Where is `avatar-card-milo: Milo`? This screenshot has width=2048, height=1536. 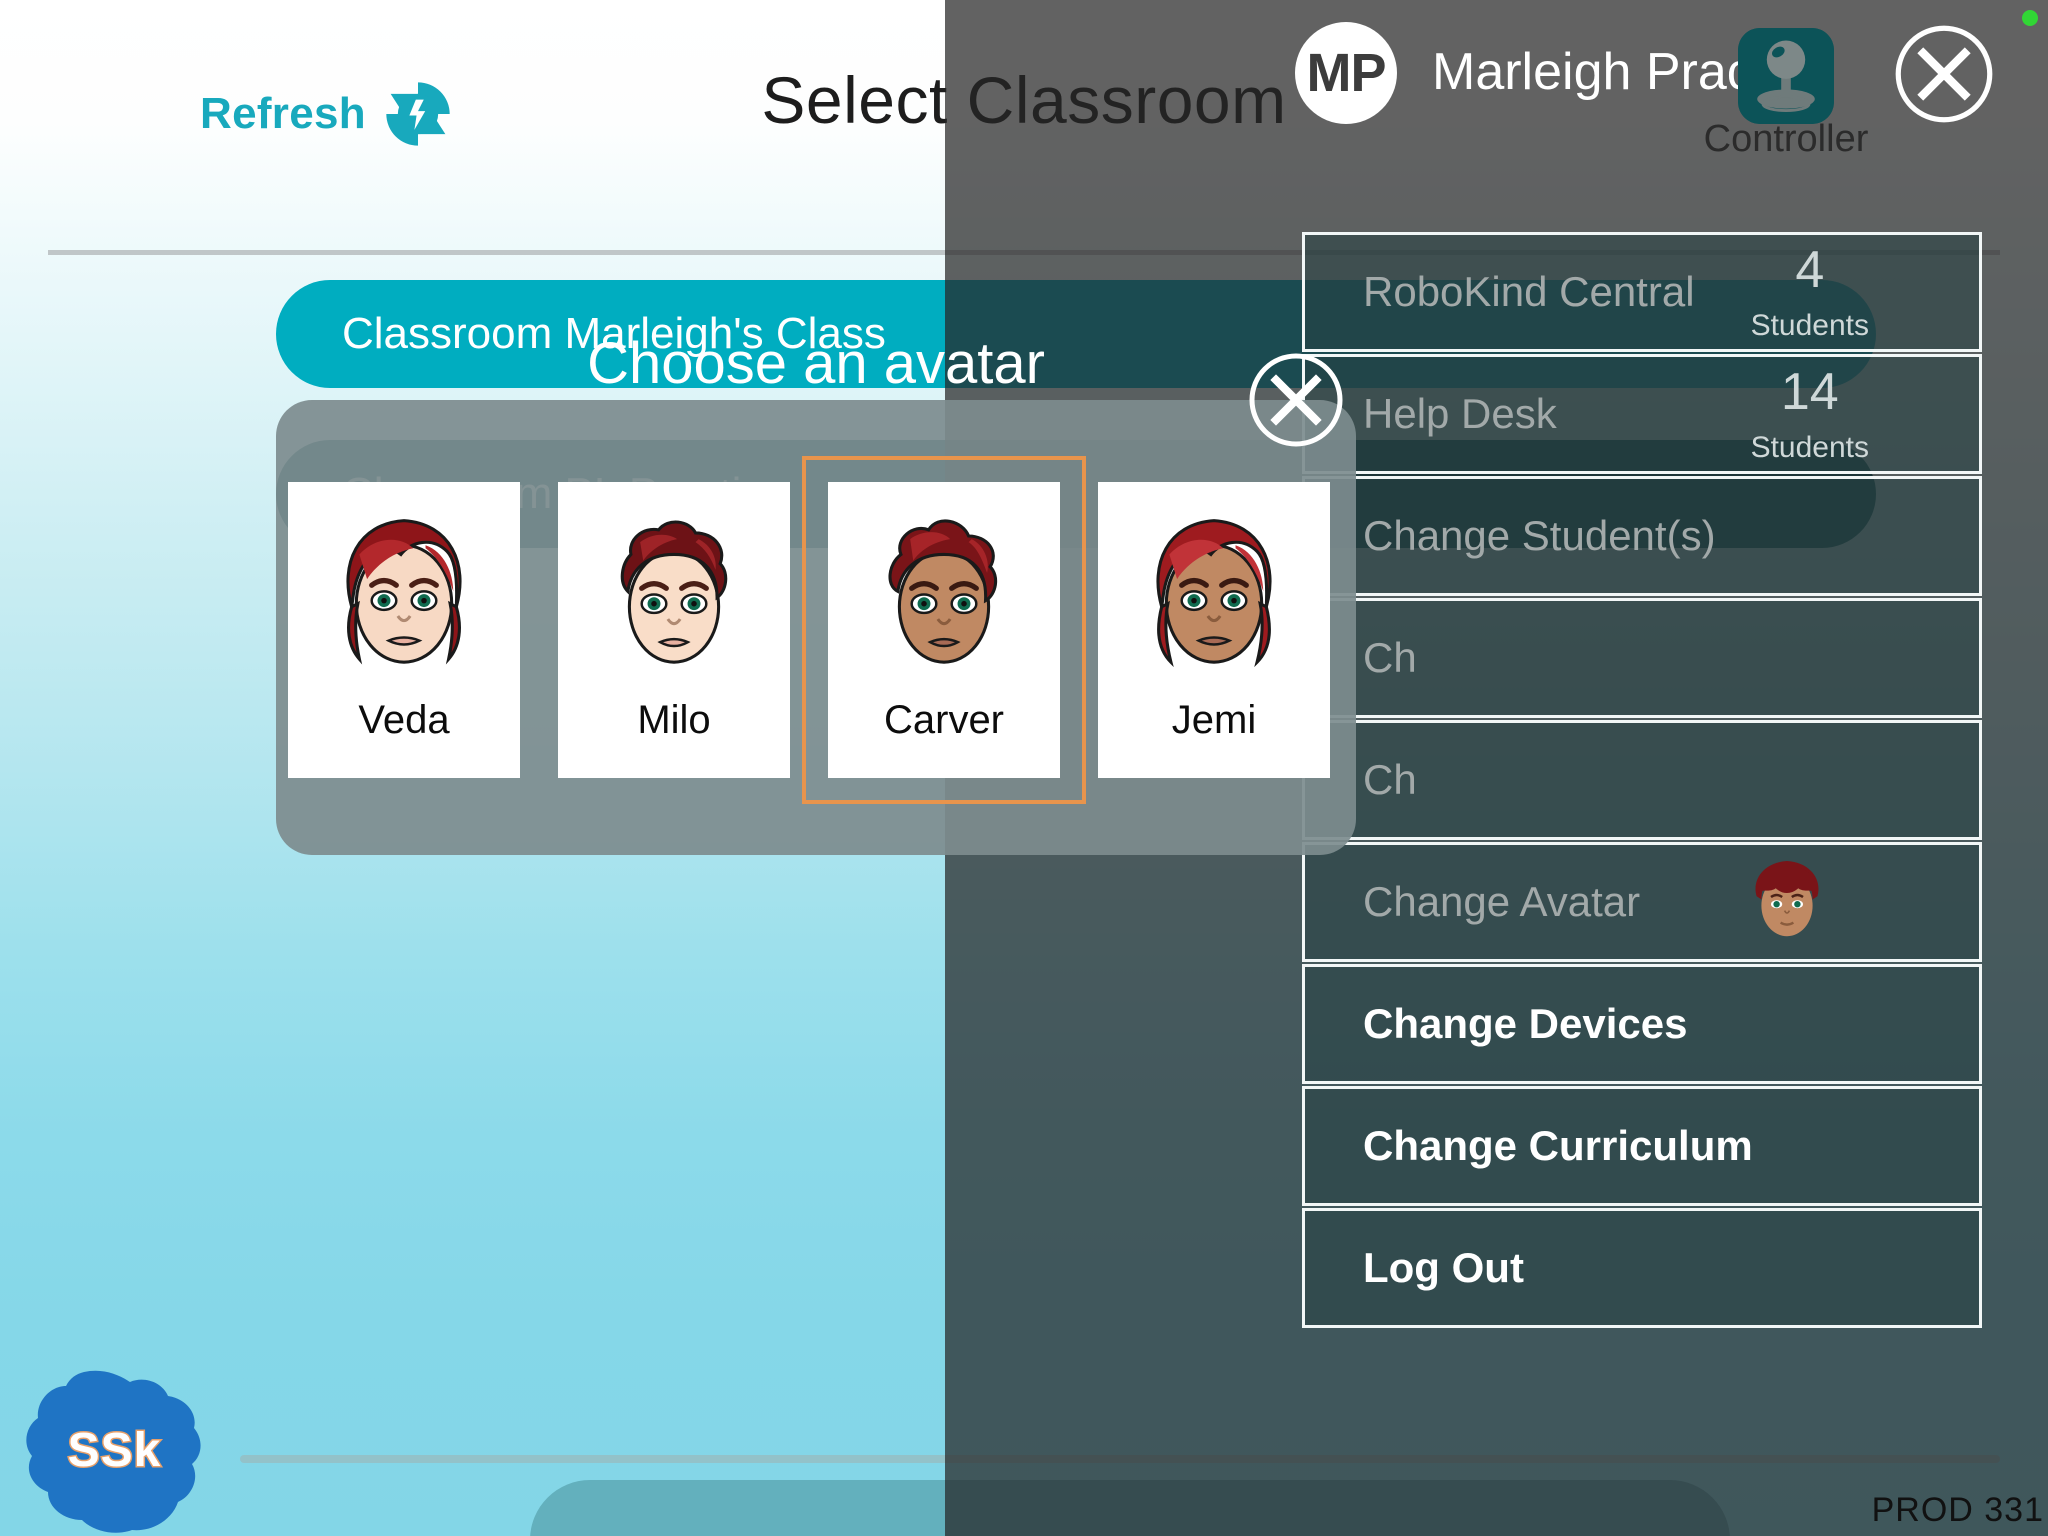 avatar-card-milo: Milo is located at coordinates (674, 630).